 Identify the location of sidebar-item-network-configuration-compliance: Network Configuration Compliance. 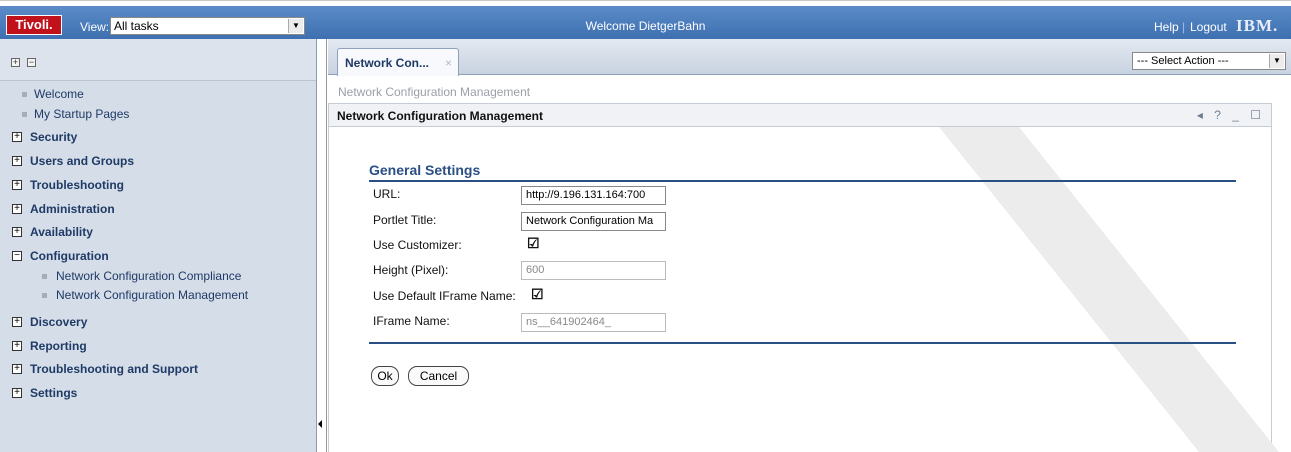
(130, 276).